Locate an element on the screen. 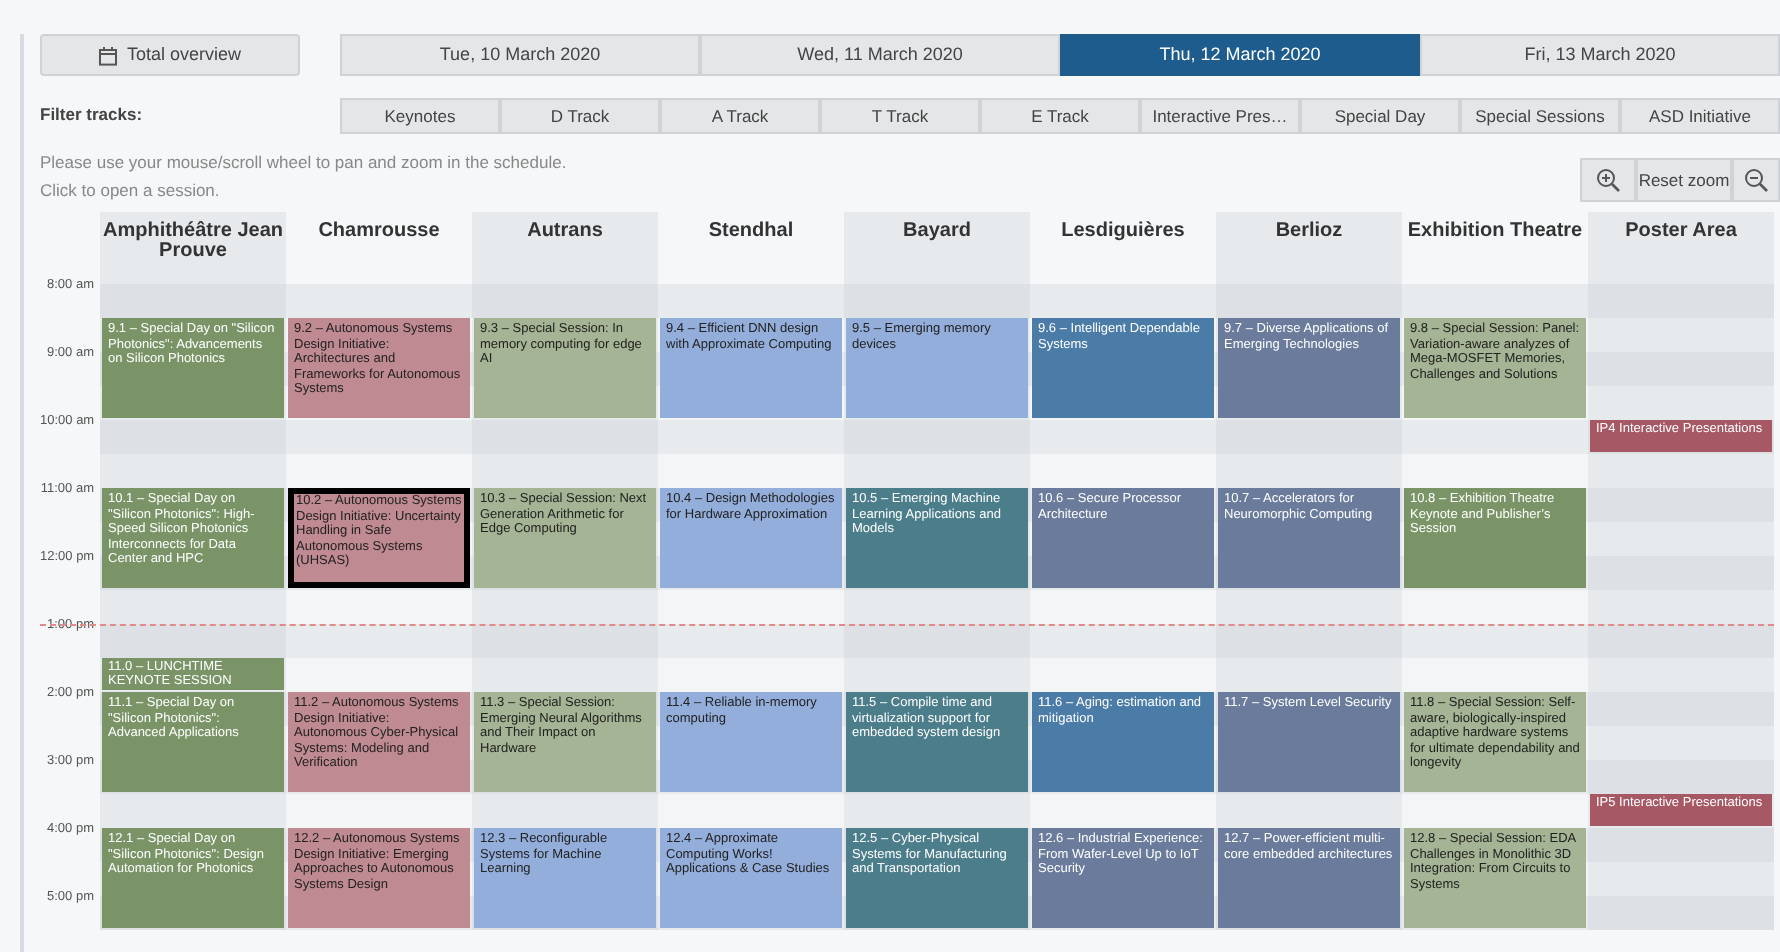 The image size is (1780, 952). zoom-in-icon is located at coordinates (1608, 180).